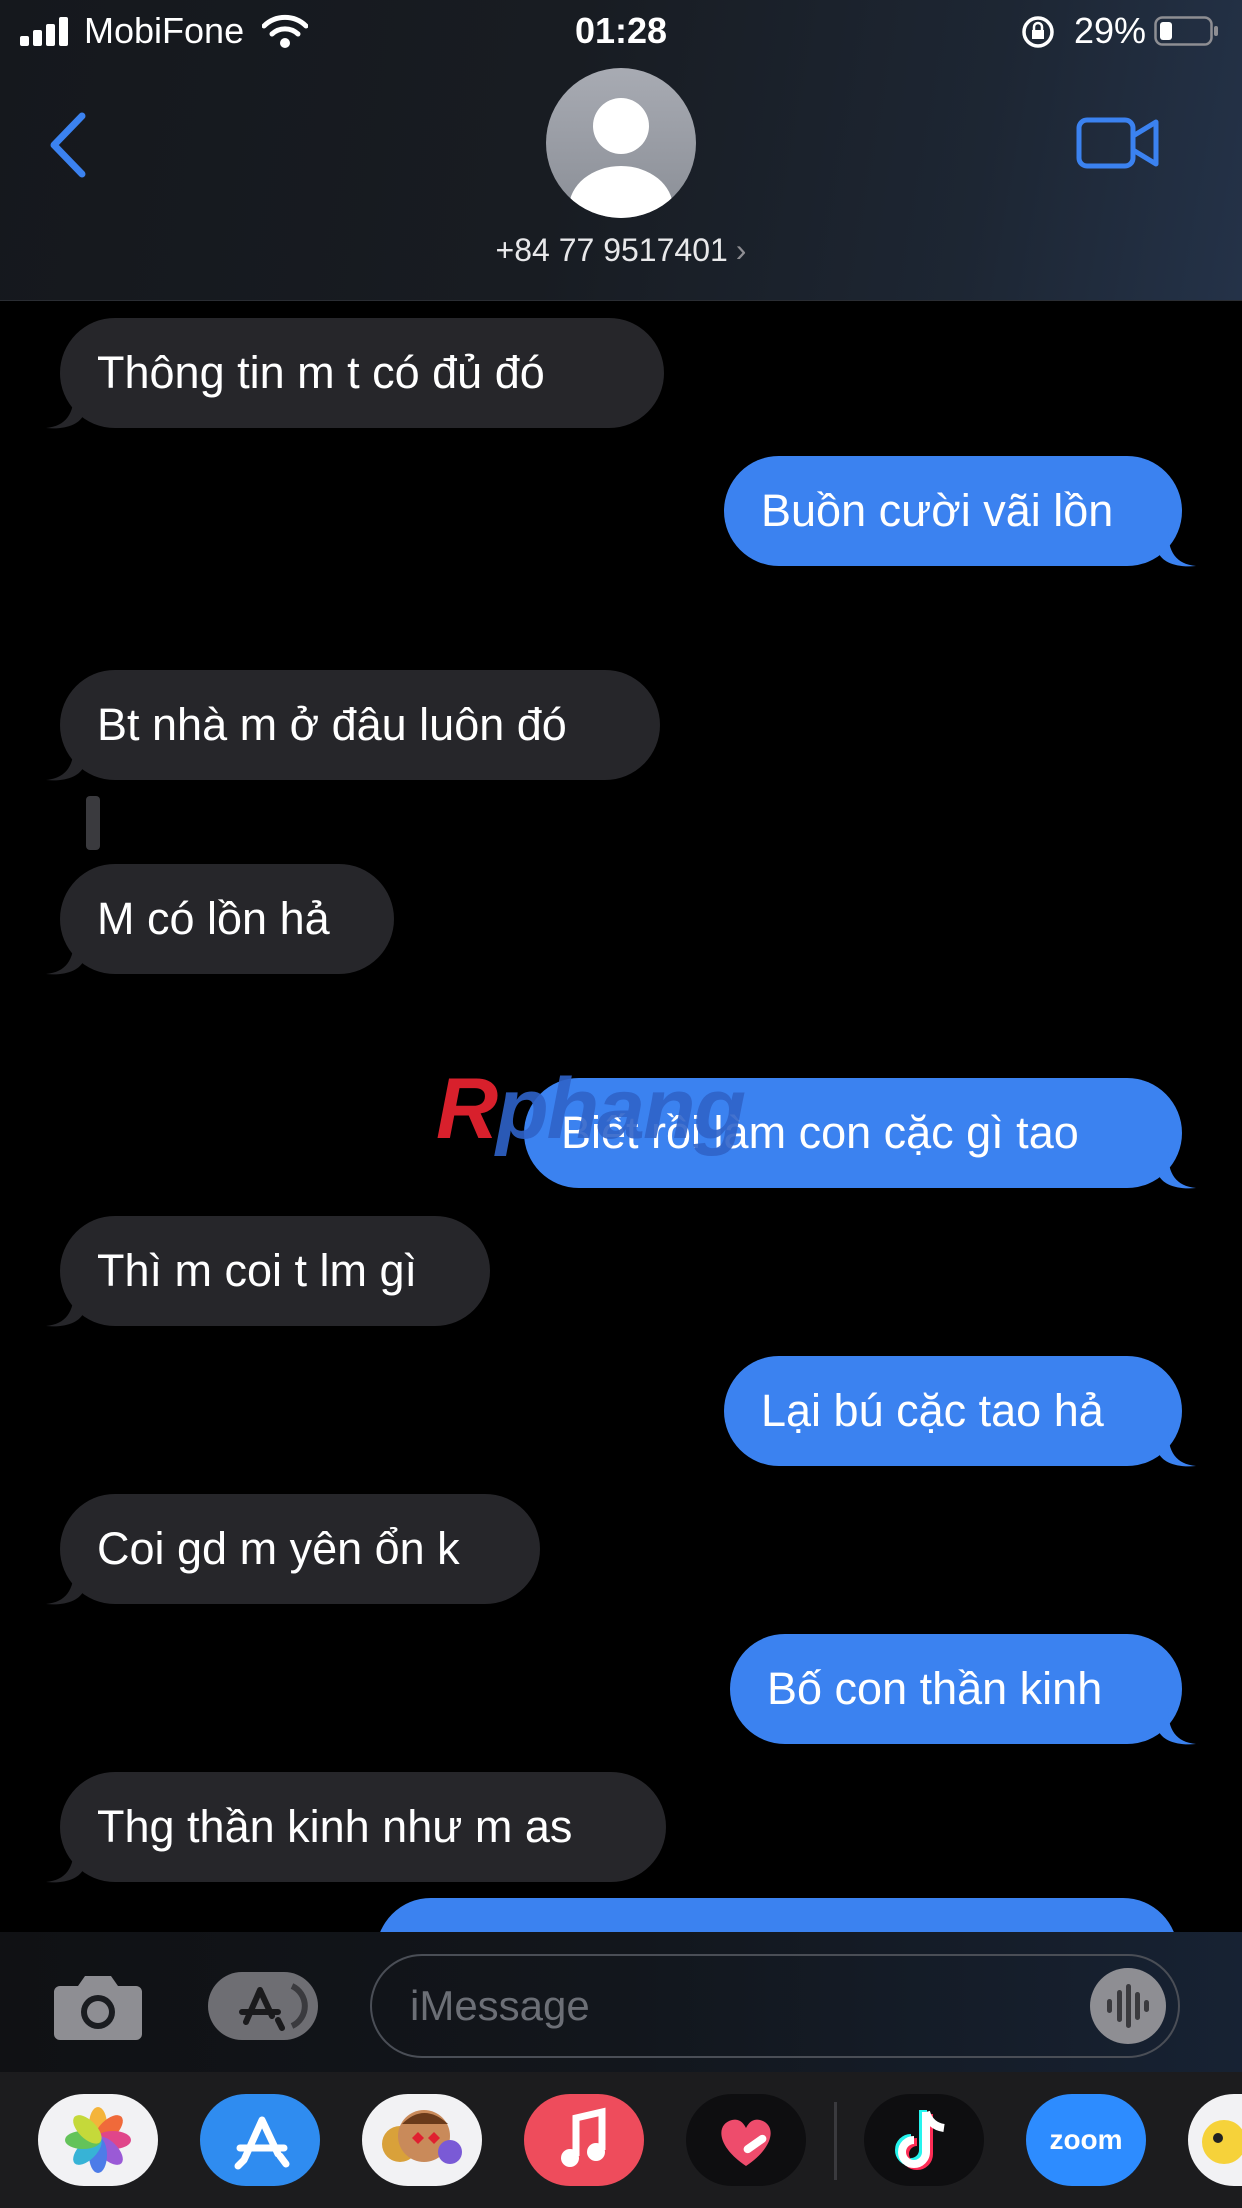  I want to click on app-store-a-icon, so click(273, 2007).